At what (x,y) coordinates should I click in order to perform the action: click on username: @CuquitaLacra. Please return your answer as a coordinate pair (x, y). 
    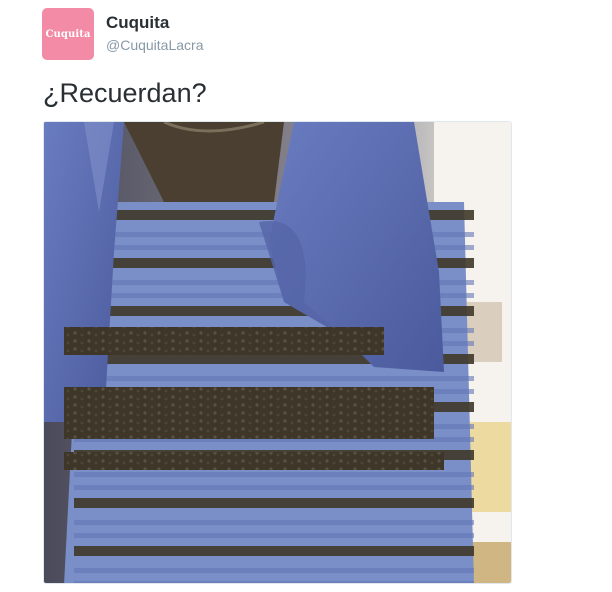
    Looking at the image, I should click on (155, 45).